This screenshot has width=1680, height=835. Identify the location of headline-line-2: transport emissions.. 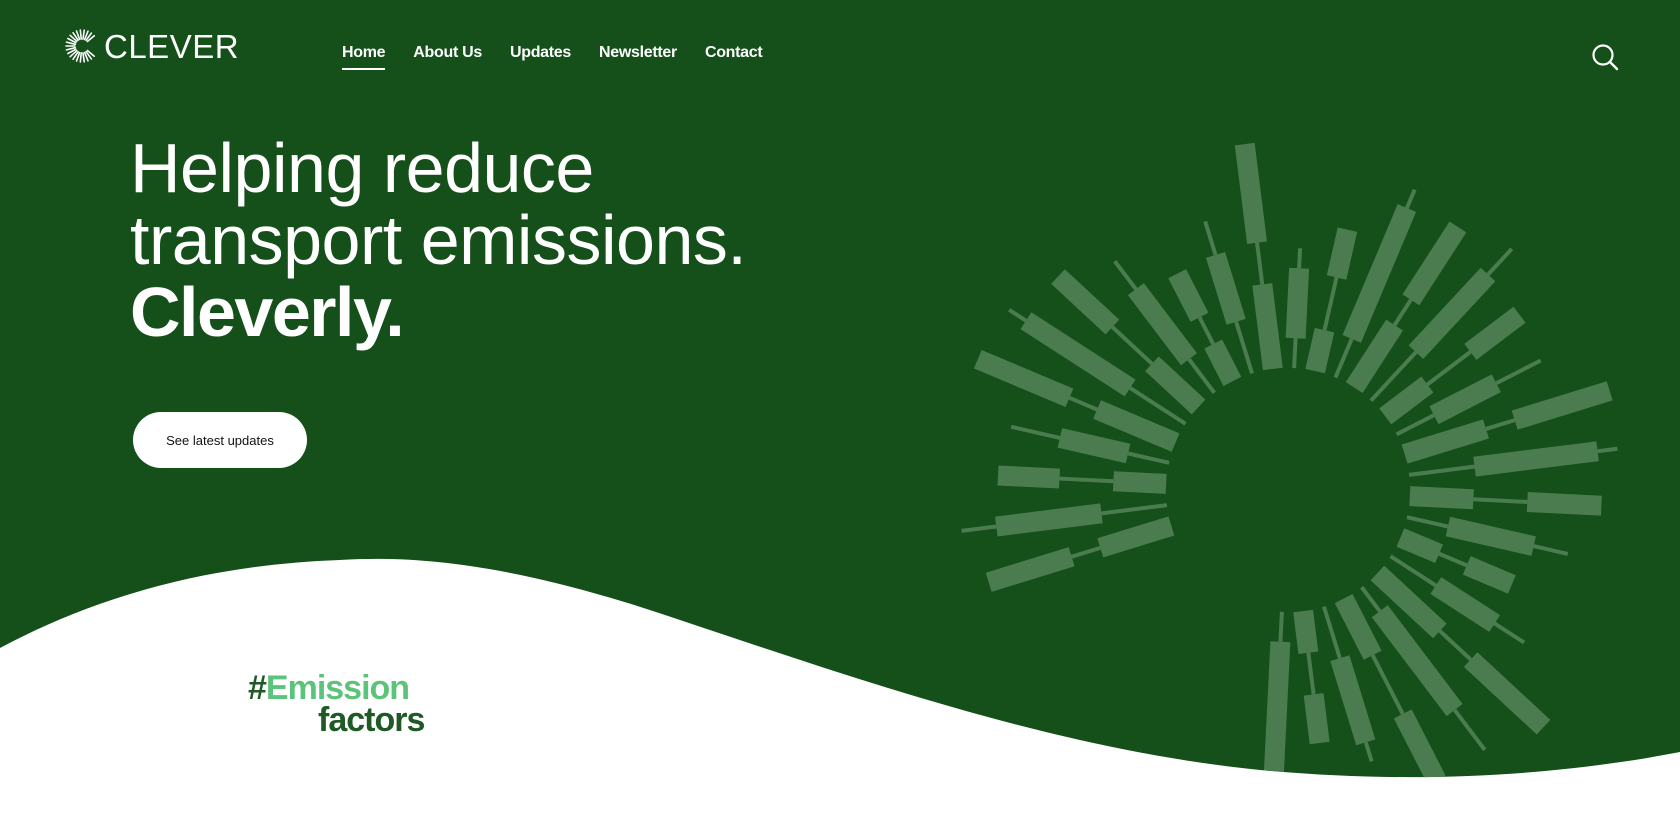
(438, 240).